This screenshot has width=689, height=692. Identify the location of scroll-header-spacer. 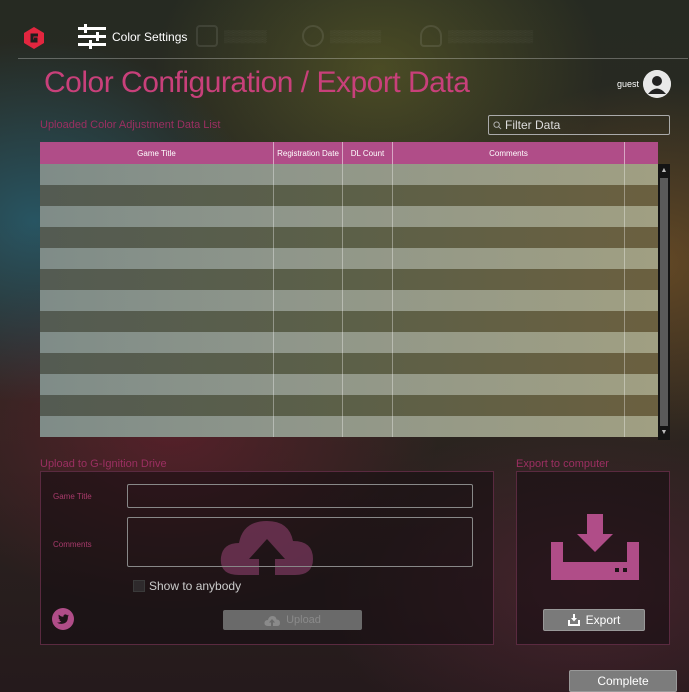
(664, 153).